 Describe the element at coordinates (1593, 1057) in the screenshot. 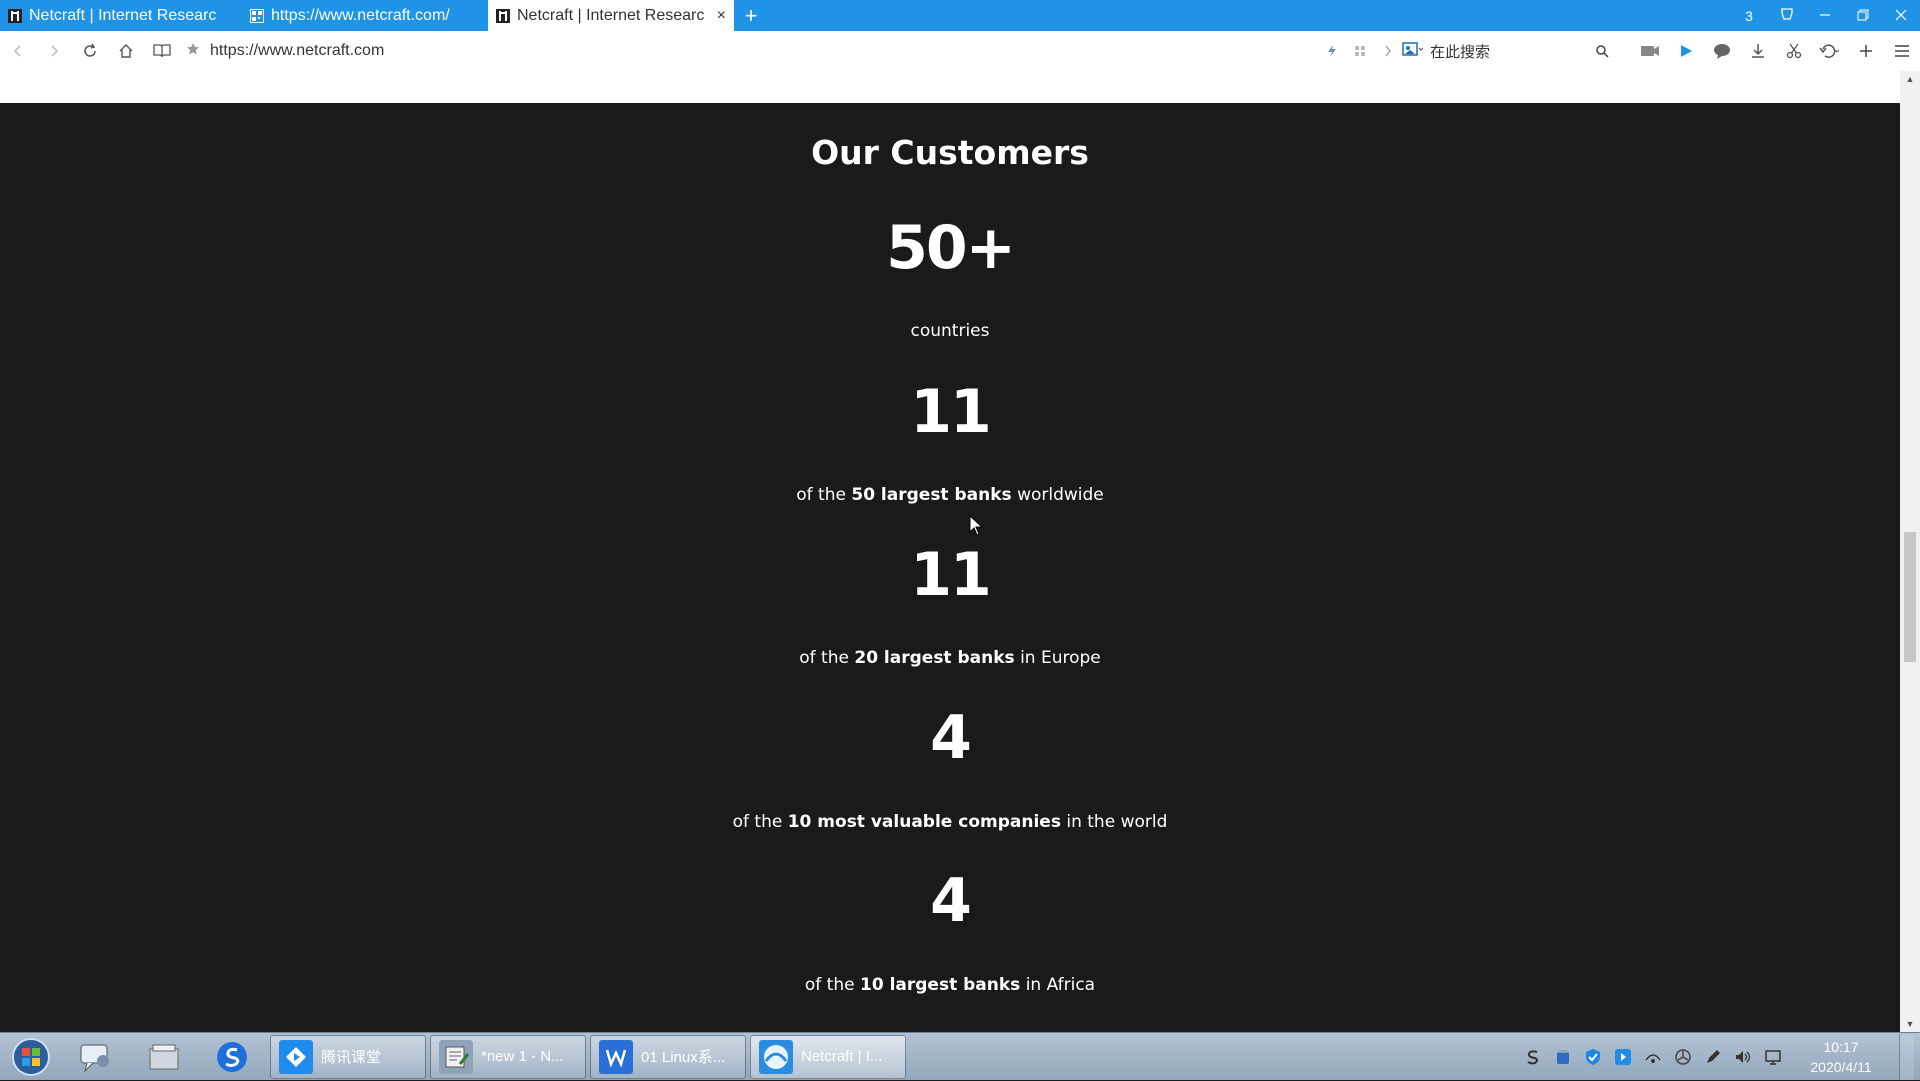

I see `shield-icon` at that location.